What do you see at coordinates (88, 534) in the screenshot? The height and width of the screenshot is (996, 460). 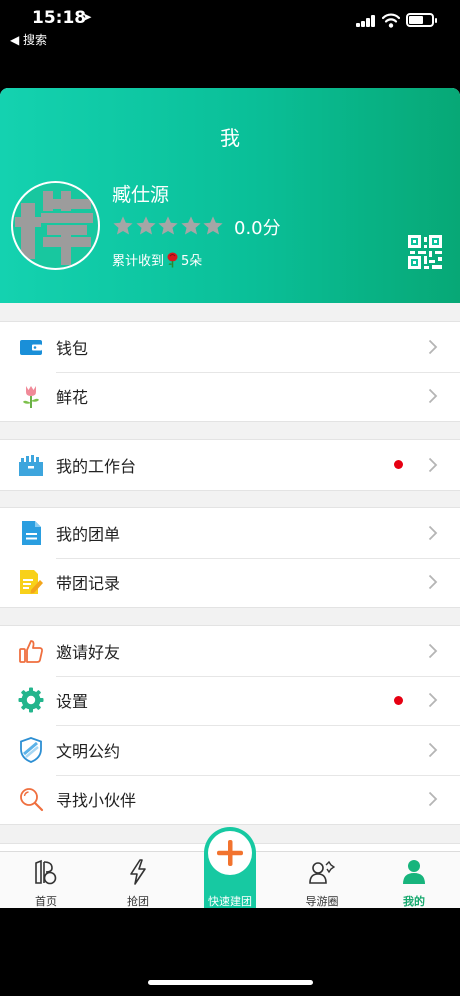 I see `menu-item-label: 我的团单` at bounding box center [88, 534].